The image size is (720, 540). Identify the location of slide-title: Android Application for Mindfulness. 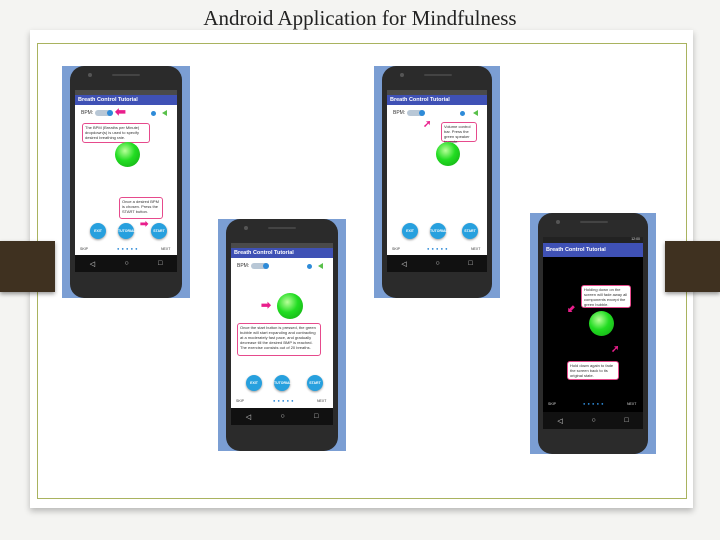
(360, 18).